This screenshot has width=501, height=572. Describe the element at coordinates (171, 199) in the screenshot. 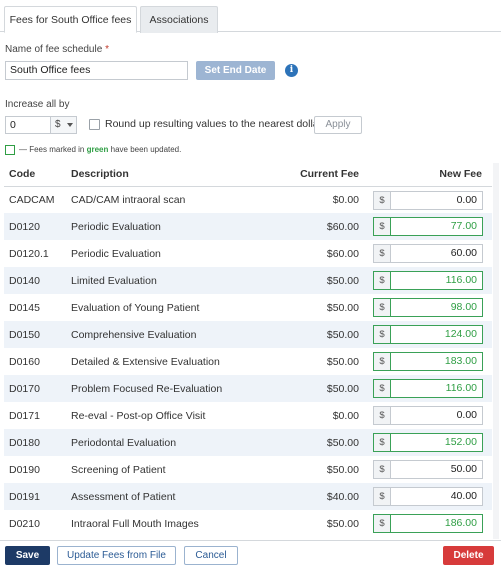

I see `cell-description: CAD/CAM intraoral scan` at that location.